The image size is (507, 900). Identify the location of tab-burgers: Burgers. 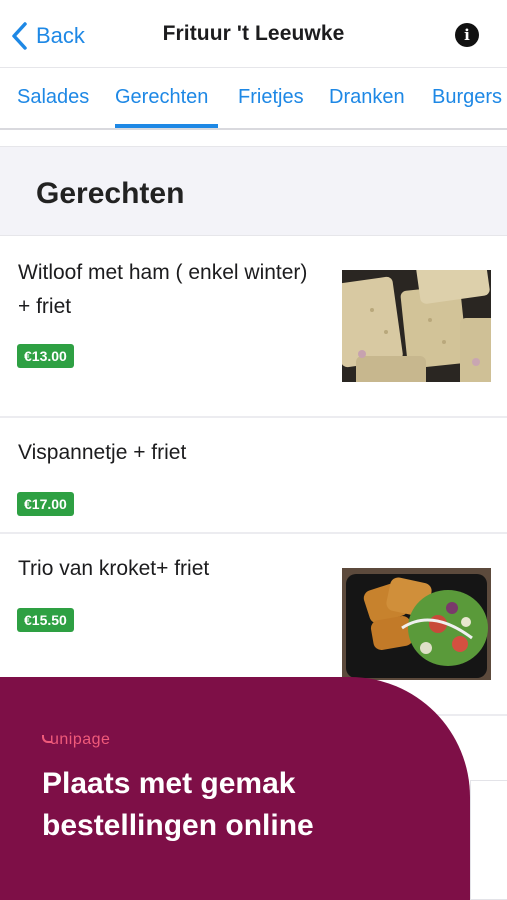
(467, 97).